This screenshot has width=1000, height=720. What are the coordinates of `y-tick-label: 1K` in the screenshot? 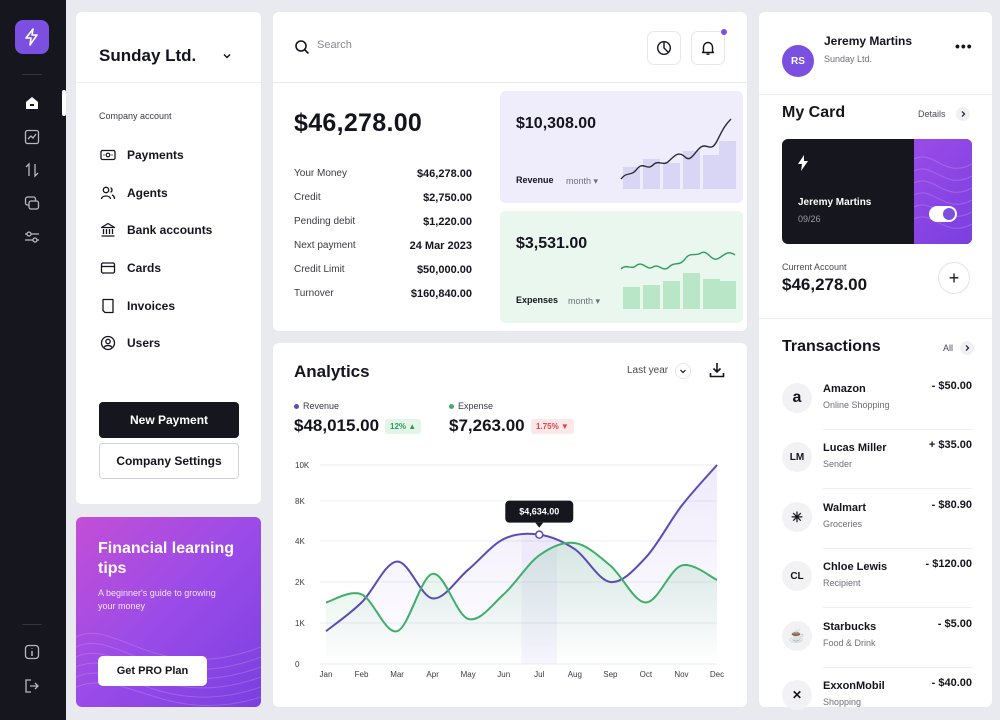 It's located at (300, 623).